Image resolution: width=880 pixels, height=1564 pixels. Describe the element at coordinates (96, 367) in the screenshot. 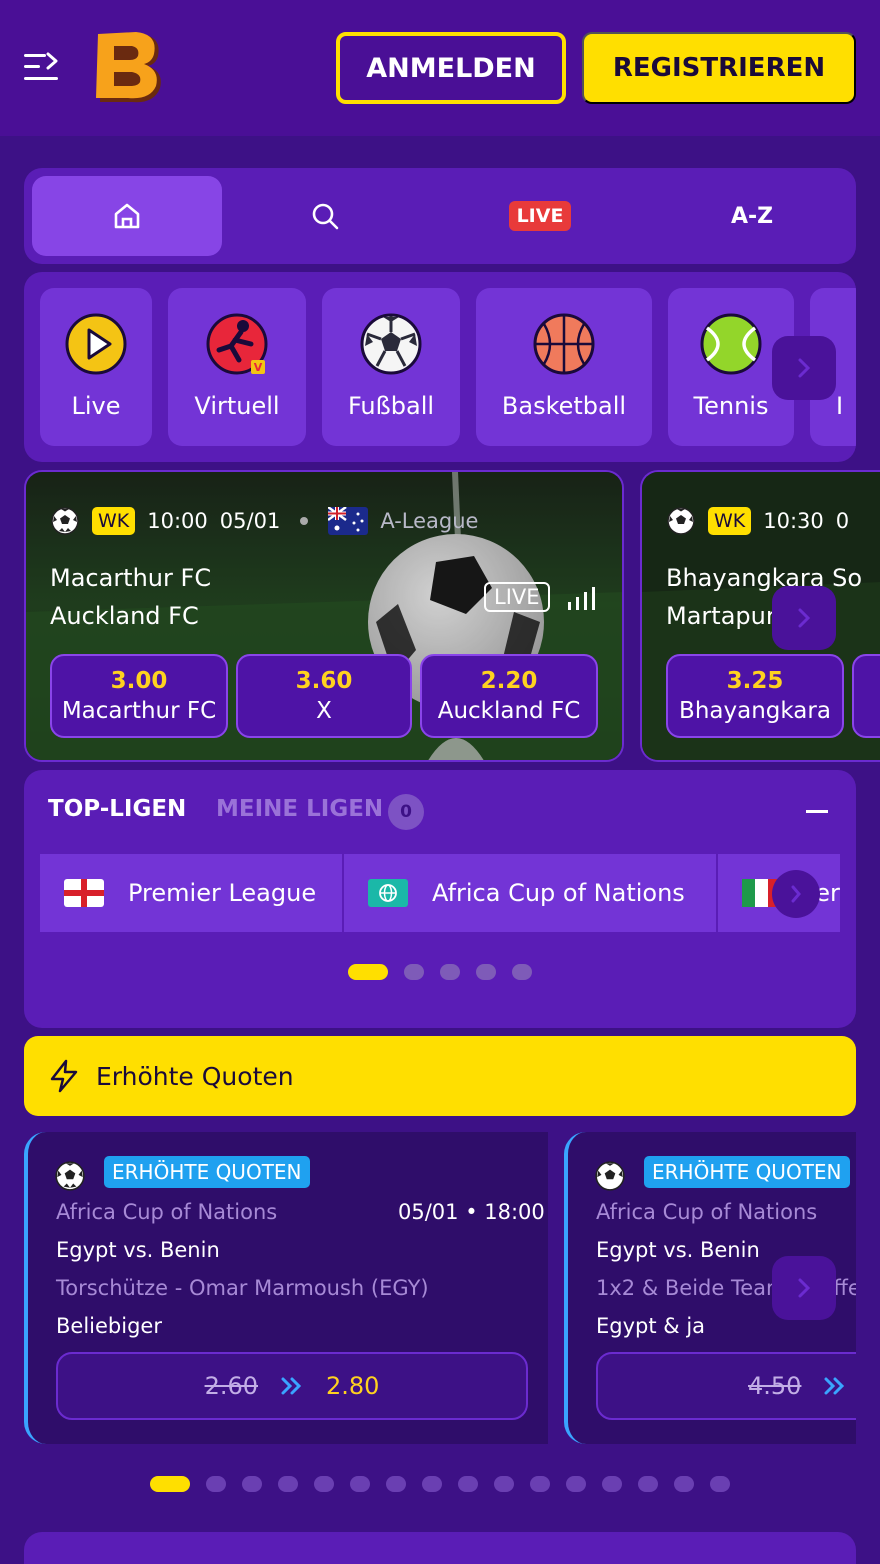

I see `sport-card-live: Live` at that location.